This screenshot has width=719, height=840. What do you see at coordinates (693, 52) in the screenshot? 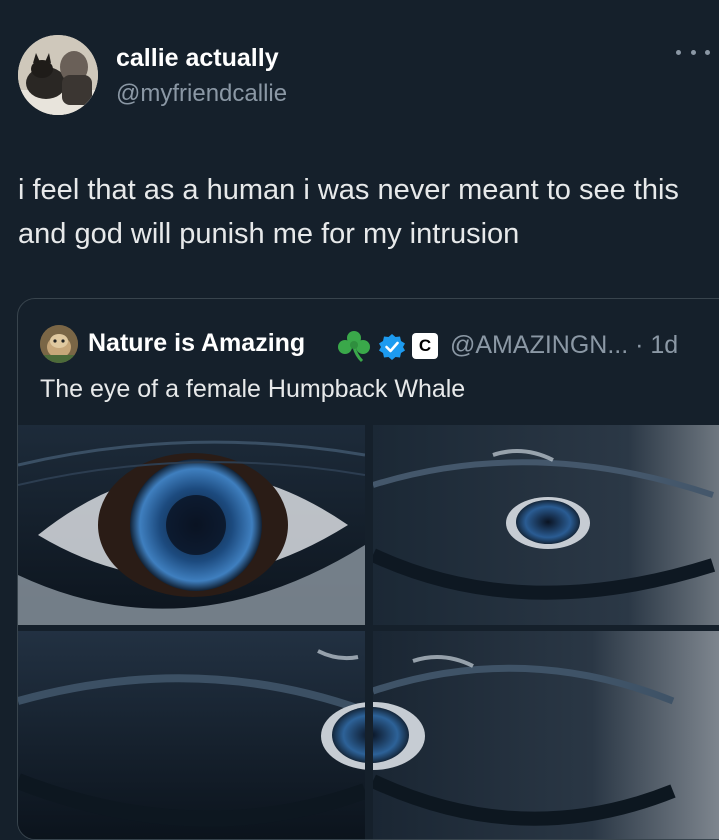
I see `more-options-icon` at bounding box center [693, 52].